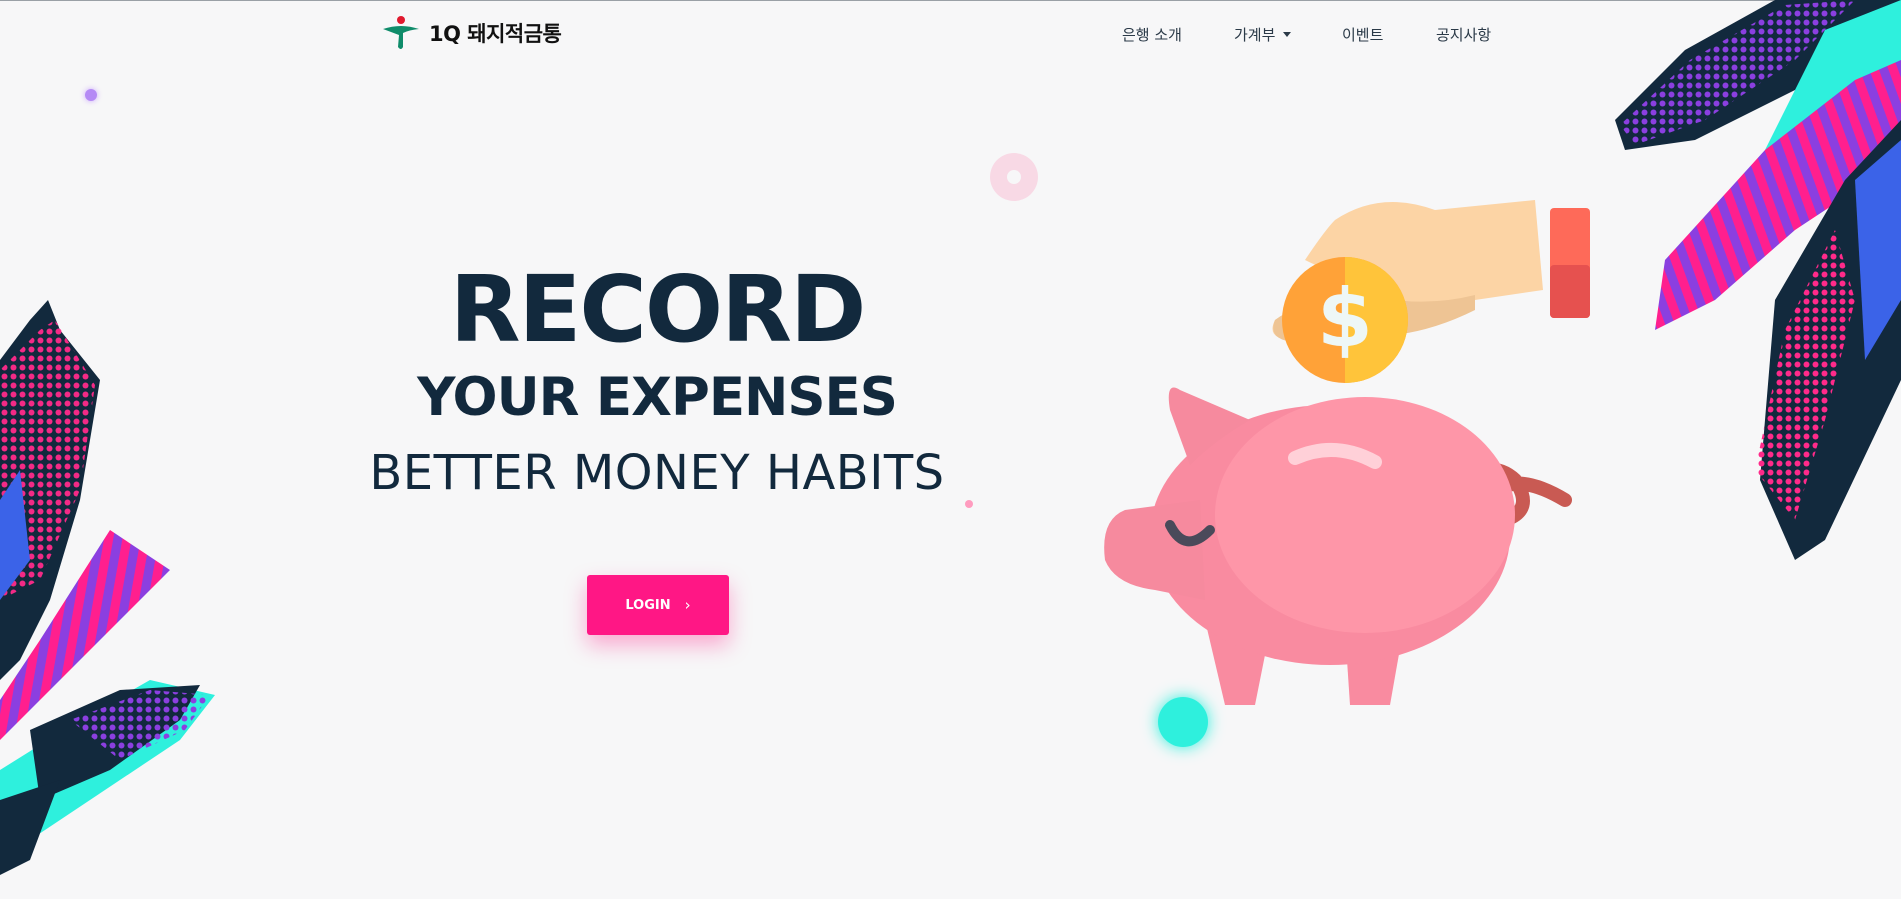 This screenshot has width=1901, height=899. I want to click on nav-label-about: 은행 소개, so click(1152, 35).